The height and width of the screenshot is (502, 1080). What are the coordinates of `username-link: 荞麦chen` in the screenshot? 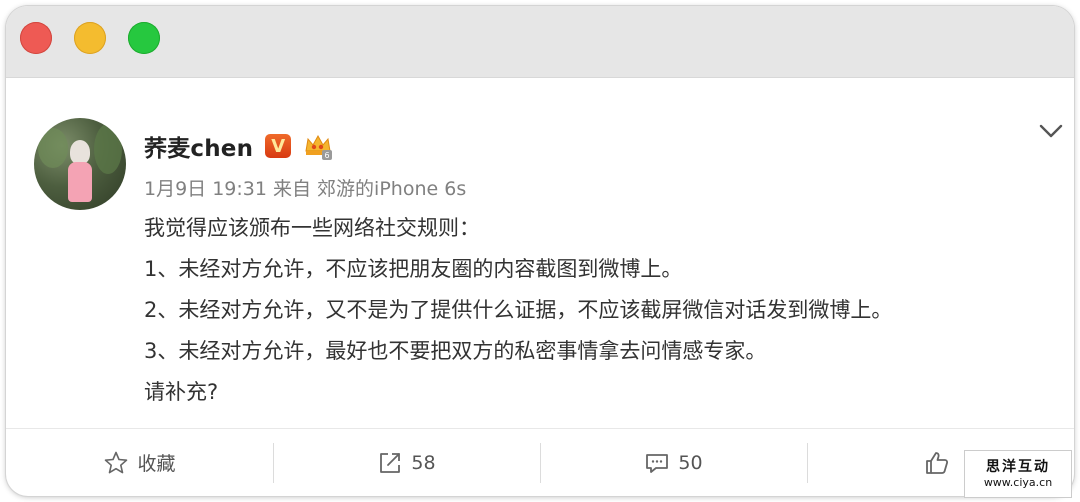 It's located at (198, 146).